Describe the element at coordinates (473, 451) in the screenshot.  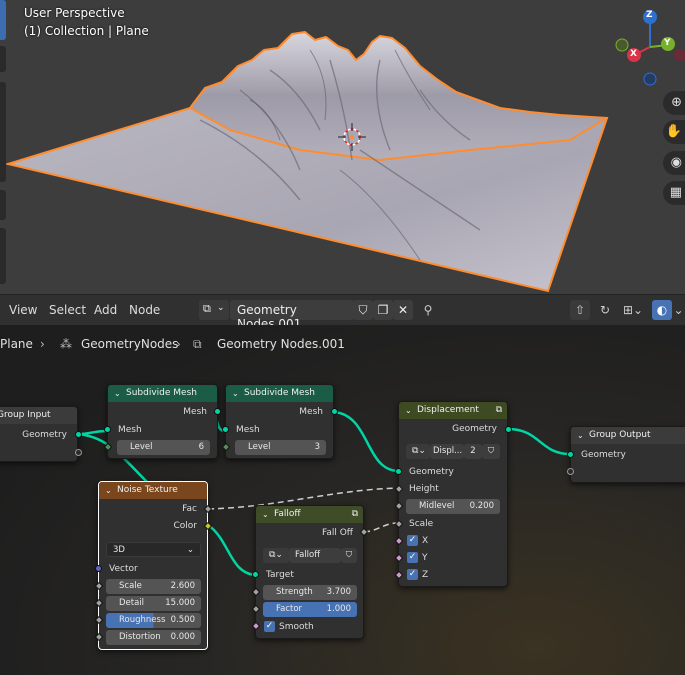
I see `users-count: 2` at that location.